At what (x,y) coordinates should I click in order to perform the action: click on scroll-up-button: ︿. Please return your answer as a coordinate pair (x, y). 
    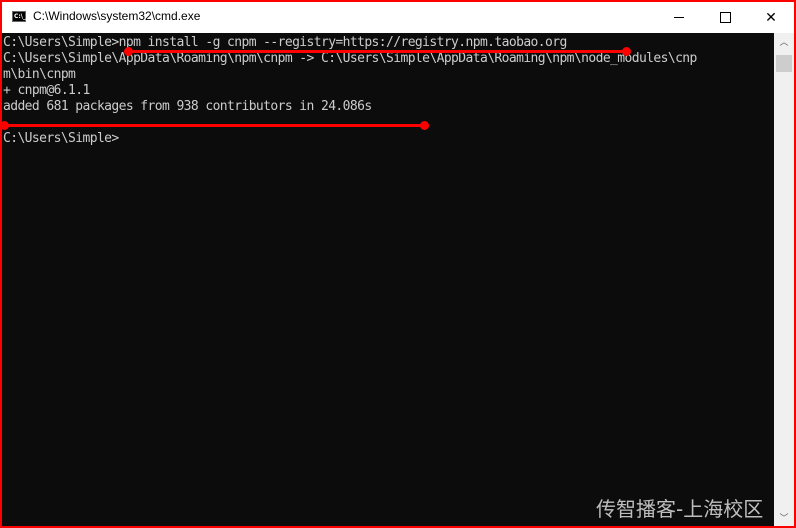
    Looking at the image, I should click on (784, 41).